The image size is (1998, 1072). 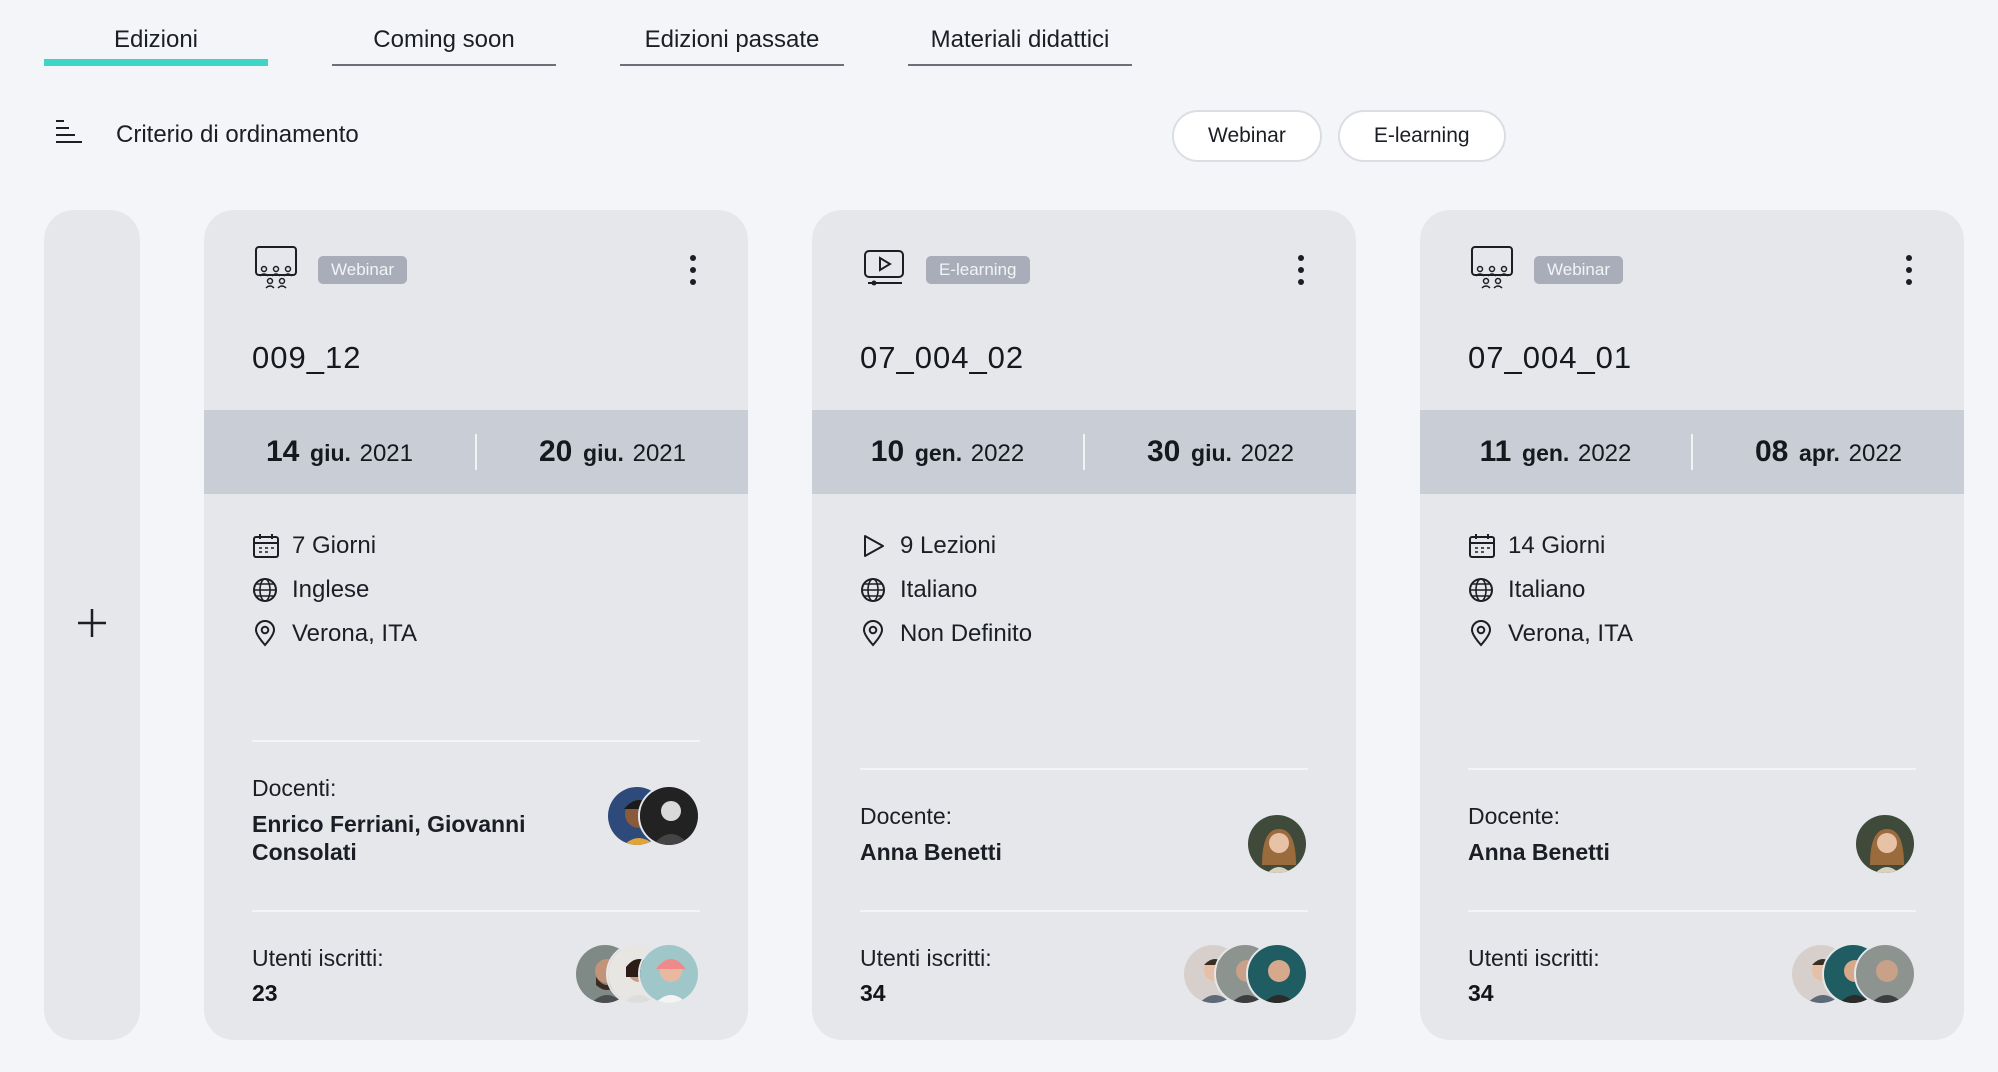 I want to click on tab-edizioni: Edizioni, so click(x=156, y=44).